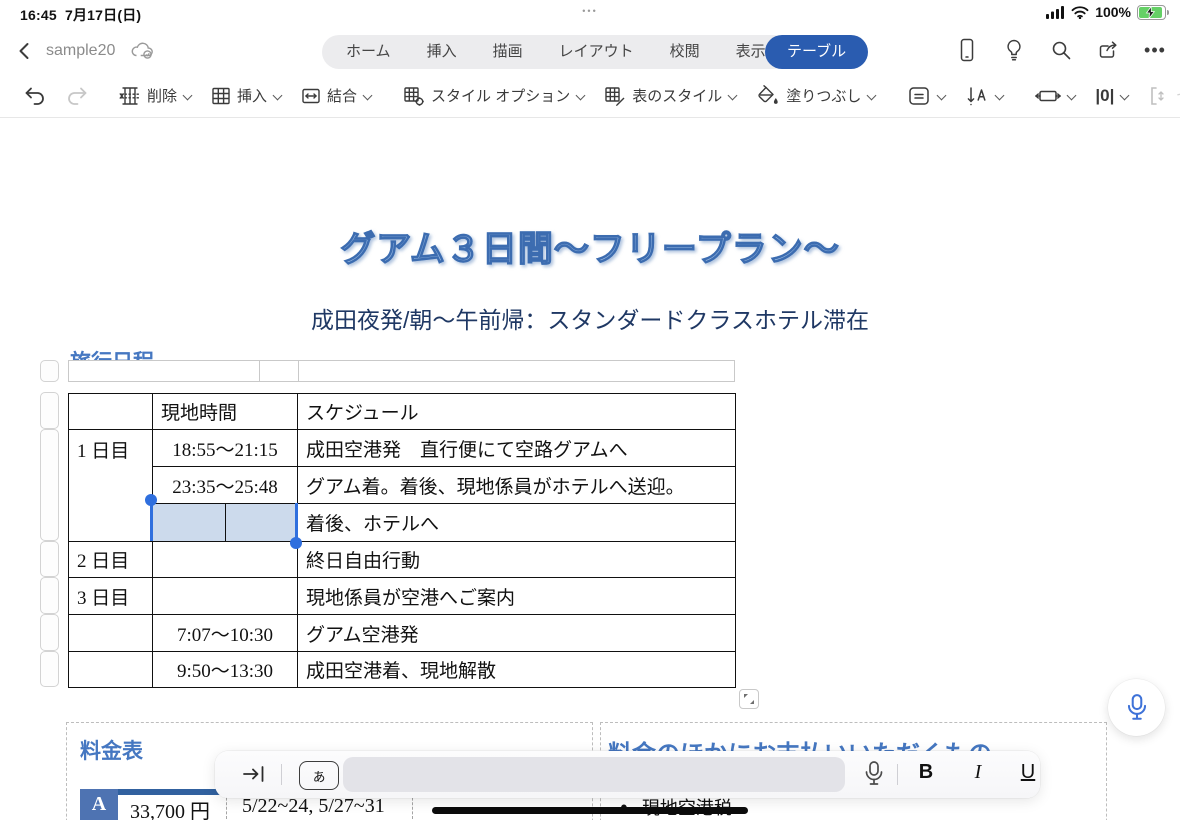  Describe the element at coordinates (596, 52) in the screenshot. I see `tab-layout: レイアウト` at that location.